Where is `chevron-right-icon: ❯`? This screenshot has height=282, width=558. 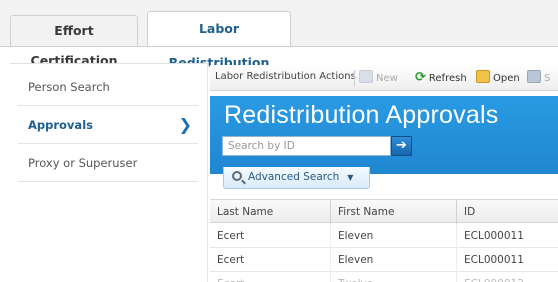
chevron-right-icon: ❯ is located at coordinates (185, 124).